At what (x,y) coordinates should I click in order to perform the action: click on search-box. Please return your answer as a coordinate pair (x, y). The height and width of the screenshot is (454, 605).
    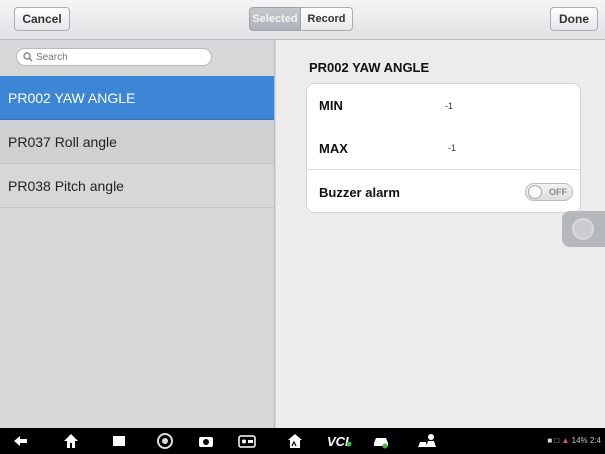
    Looking at the image, I should click on (114, 57).